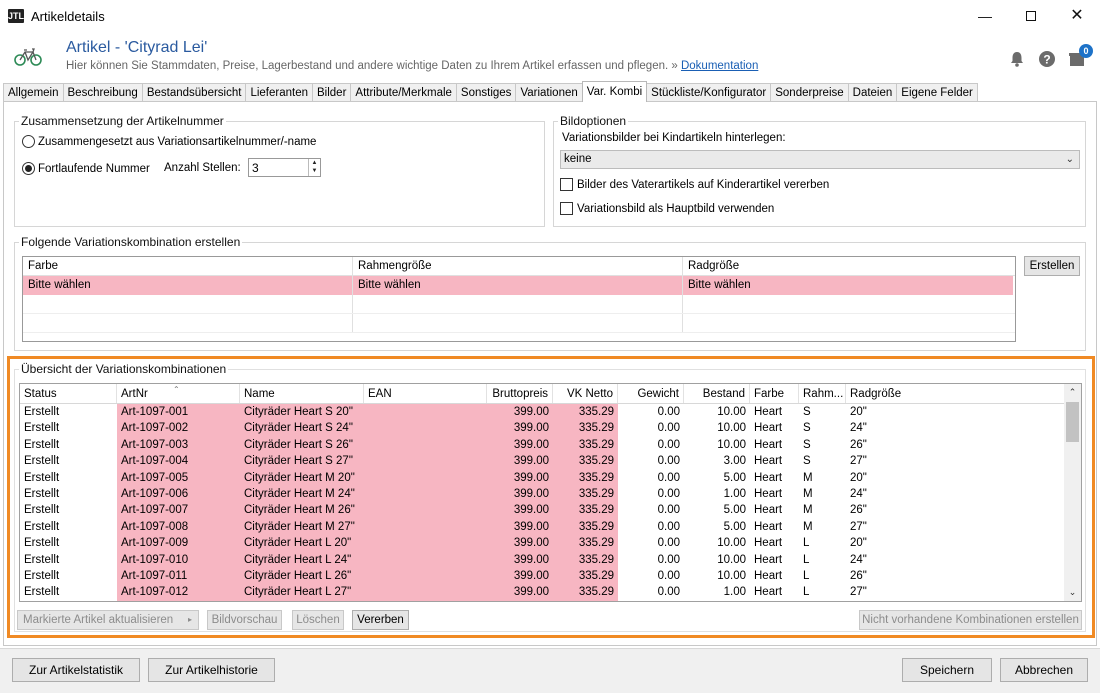 The image size is (1100, 693). What do you see at coordinates (178, 494) in the screenshot?
I see `artnr-cell: Art-1097-006` at bounding box center [178, 494].